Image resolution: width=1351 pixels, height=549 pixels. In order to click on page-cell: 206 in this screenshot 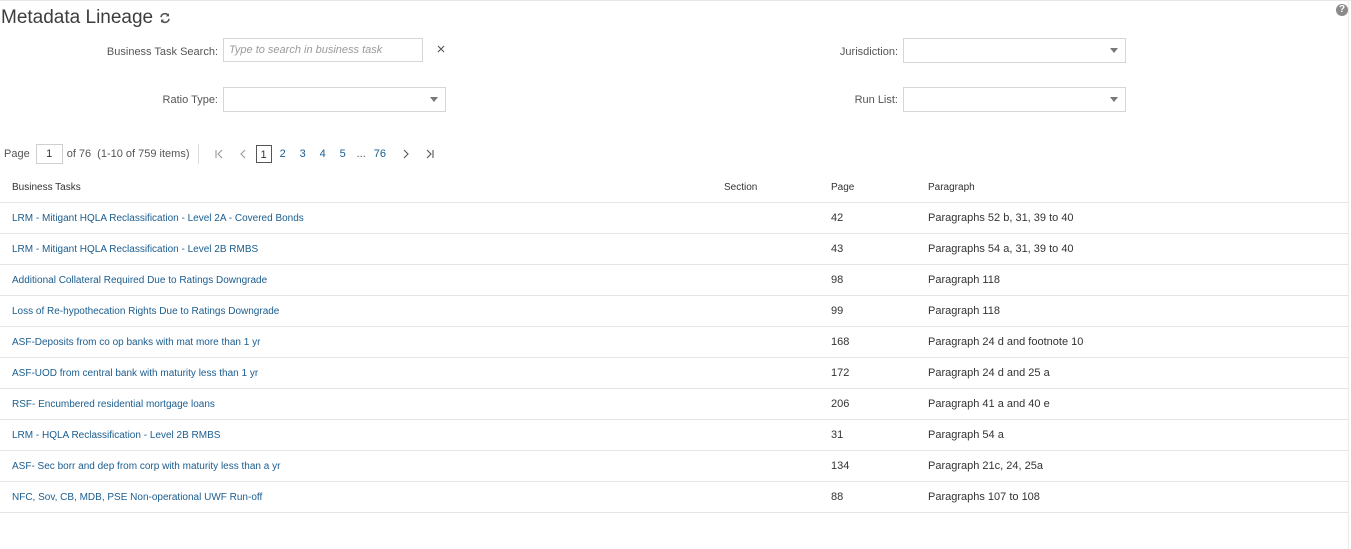, I will do `click(879, 404)`.